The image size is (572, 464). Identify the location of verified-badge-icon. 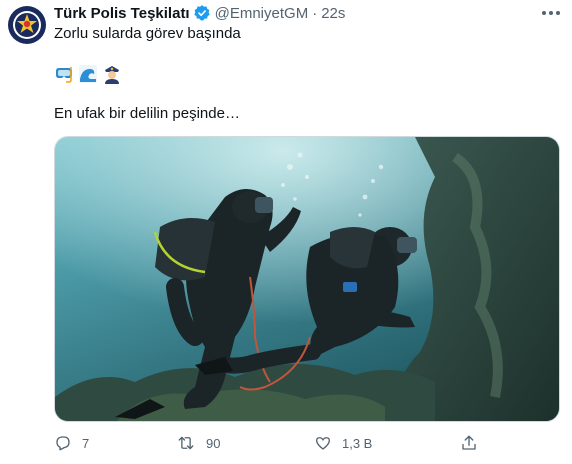
(202, 13).